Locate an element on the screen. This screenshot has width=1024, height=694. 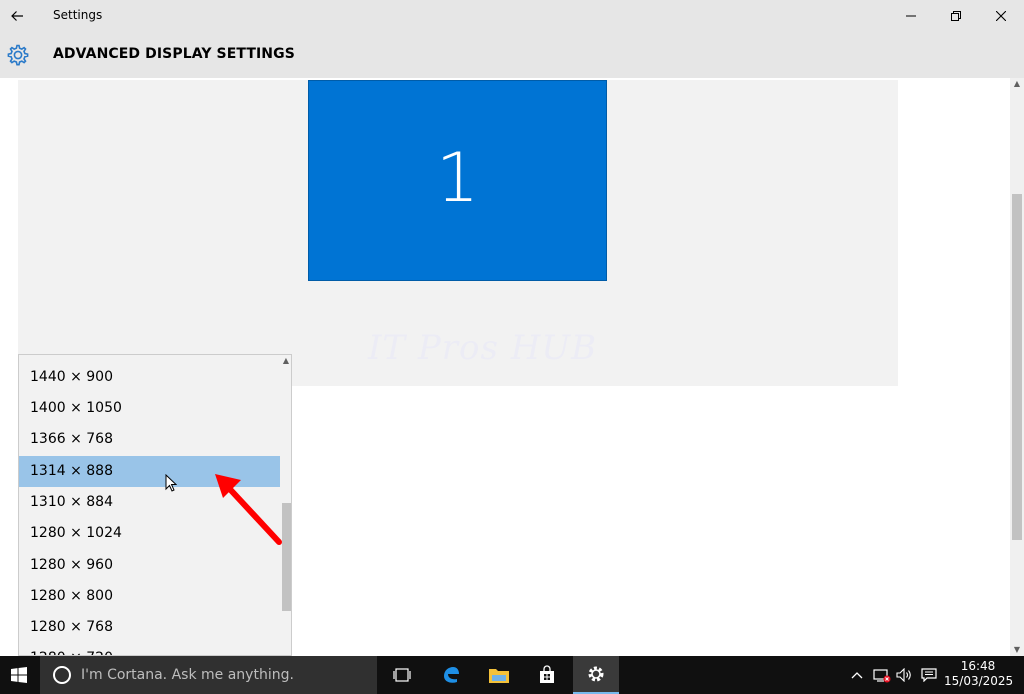
clock-date: 15/03/2025 is located at coordinates (979, 681).